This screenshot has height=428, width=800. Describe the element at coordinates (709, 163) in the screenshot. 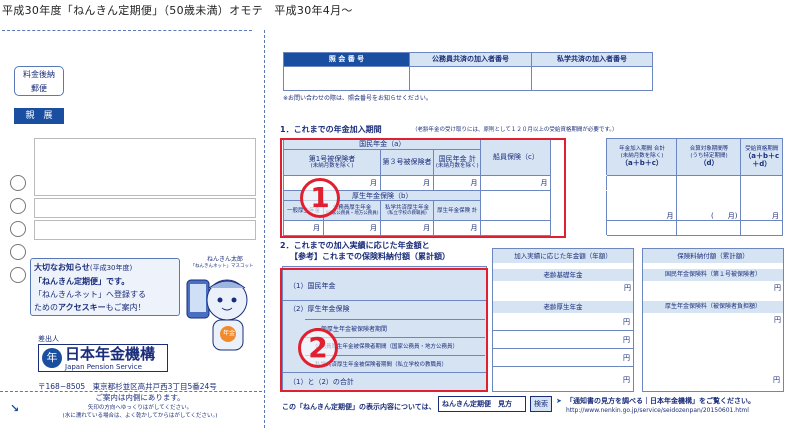

I see `target-formula: （d）` at that location.